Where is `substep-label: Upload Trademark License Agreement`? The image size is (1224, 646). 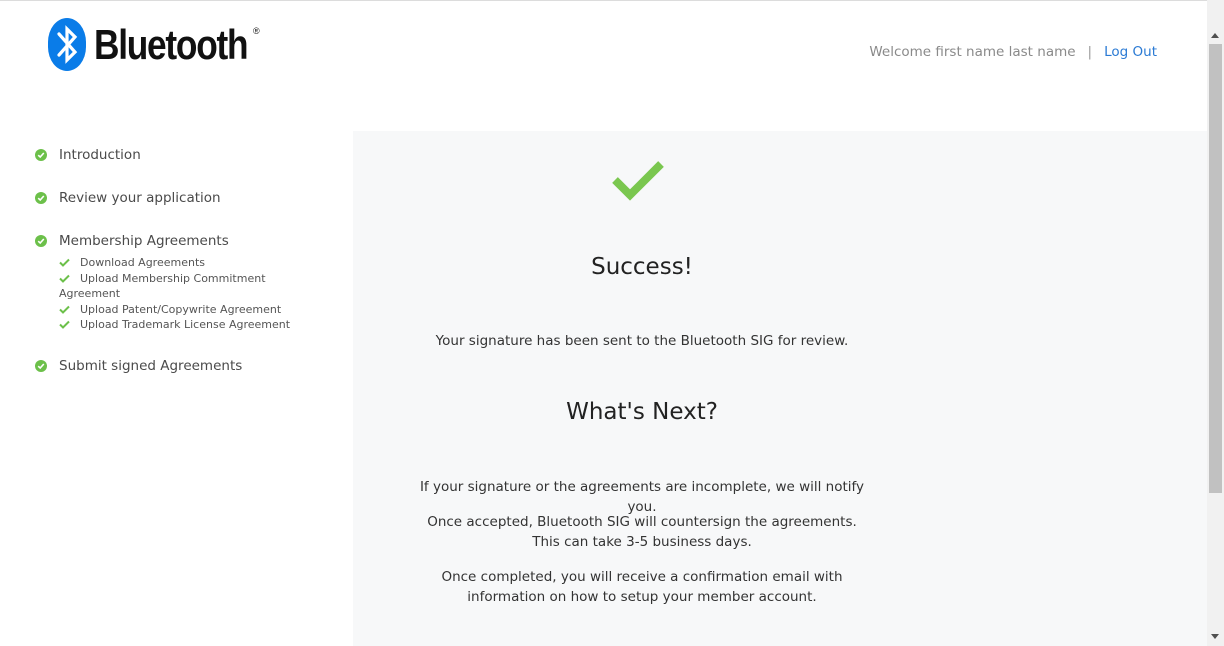 substep-label: Upload Trademark License Agreement is located at coordinates (185, 324).